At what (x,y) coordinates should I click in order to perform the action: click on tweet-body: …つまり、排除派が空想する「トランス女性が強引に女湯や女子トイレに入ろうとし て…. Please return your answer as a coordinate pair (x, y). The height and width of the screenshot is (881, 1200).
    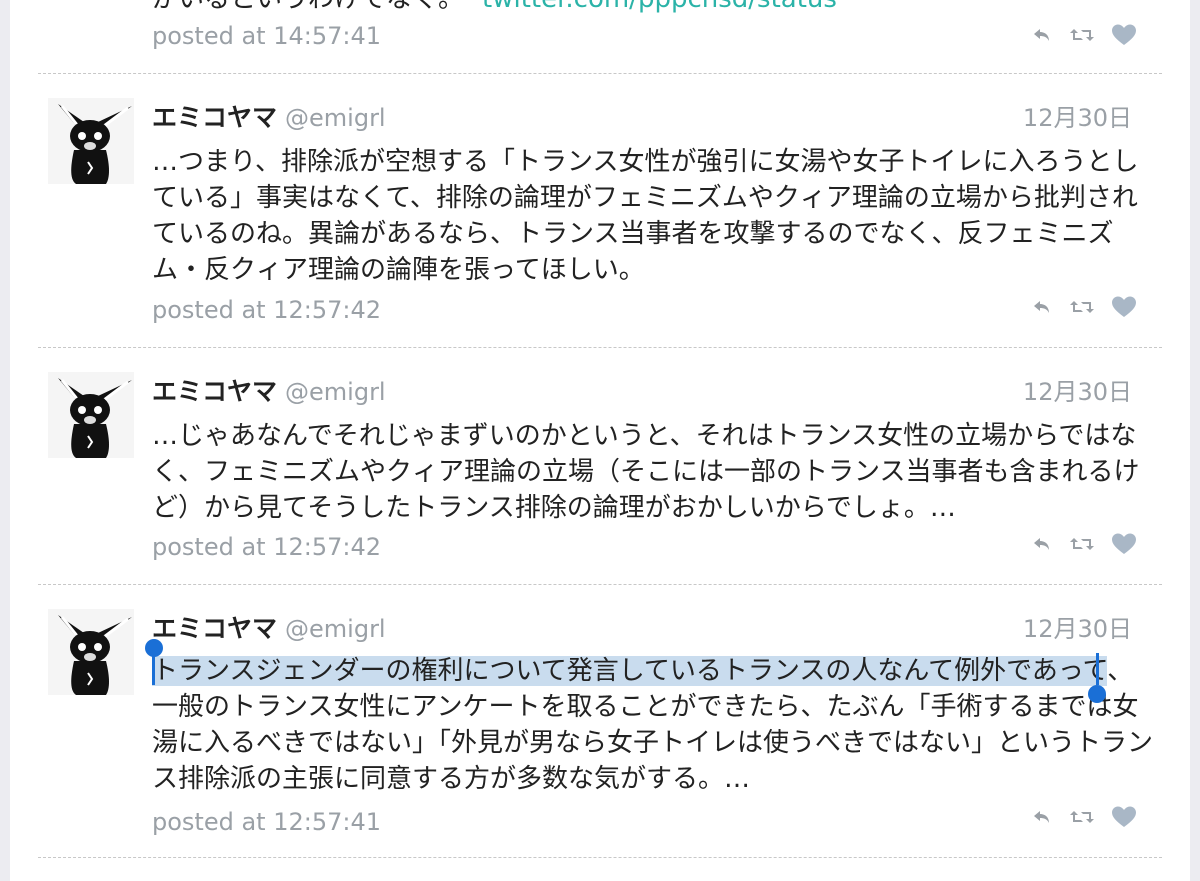
    Looking at the image, I should click on (647, 216).